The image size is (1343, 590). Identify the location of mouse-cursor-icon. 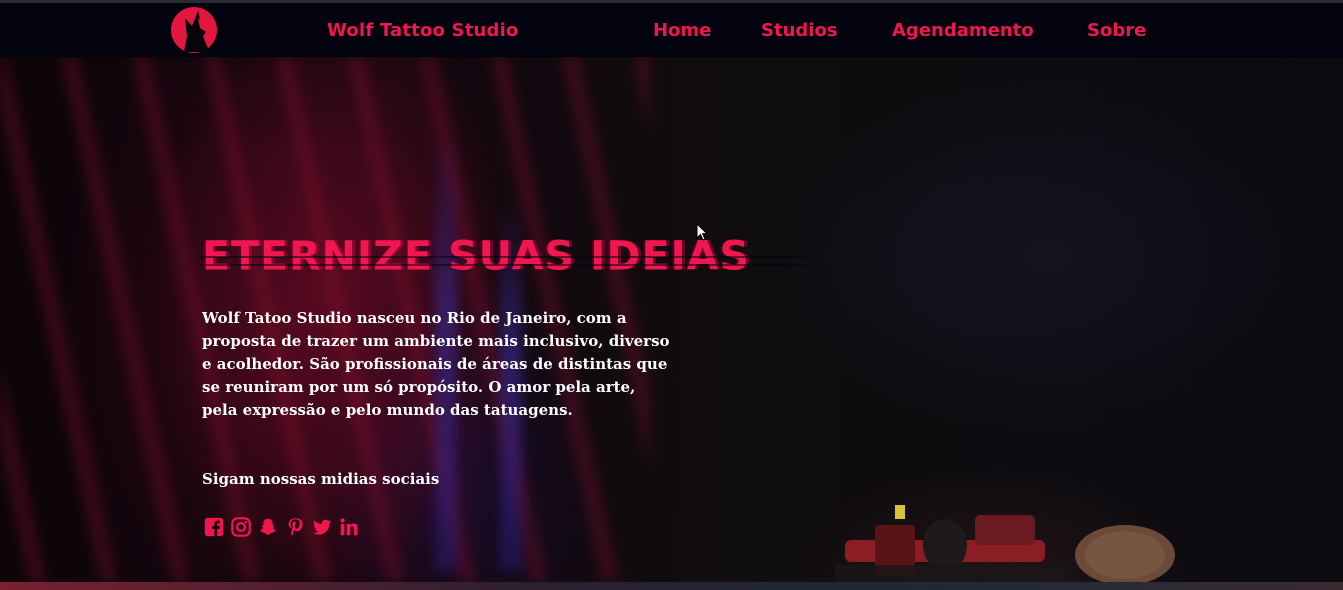
(702, 232).